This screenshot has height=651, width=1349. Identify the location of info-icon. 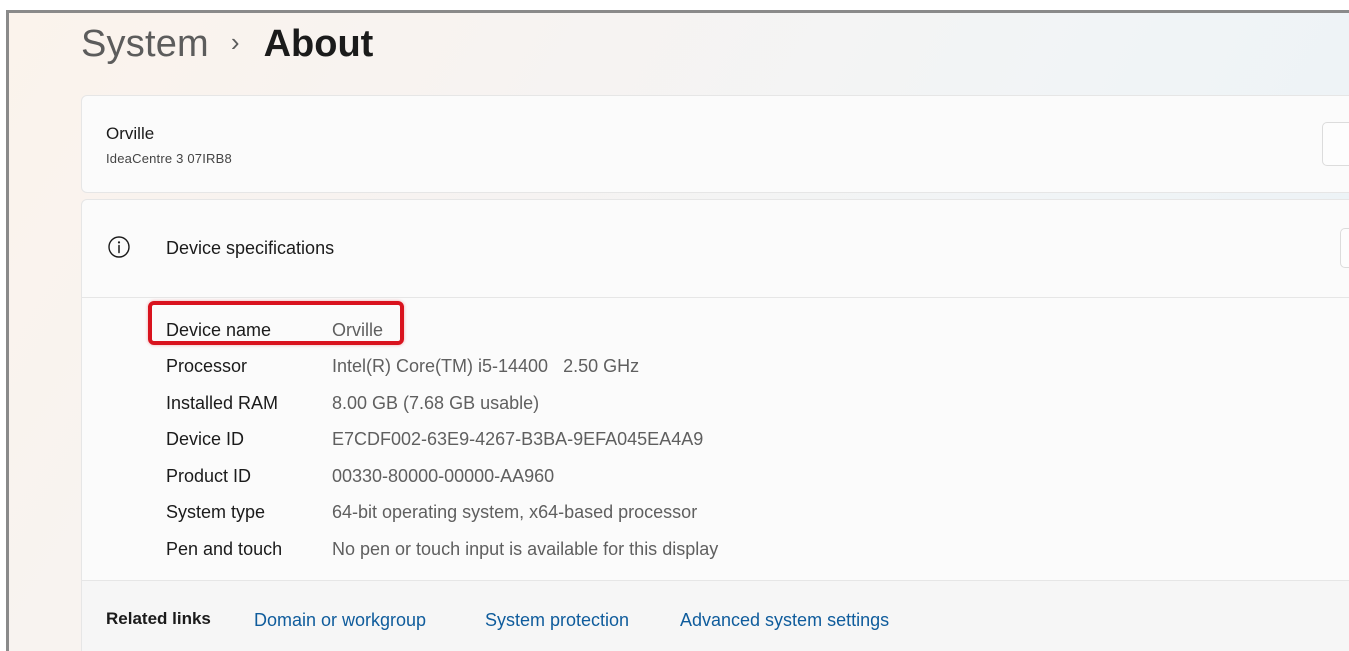
(119, 247).